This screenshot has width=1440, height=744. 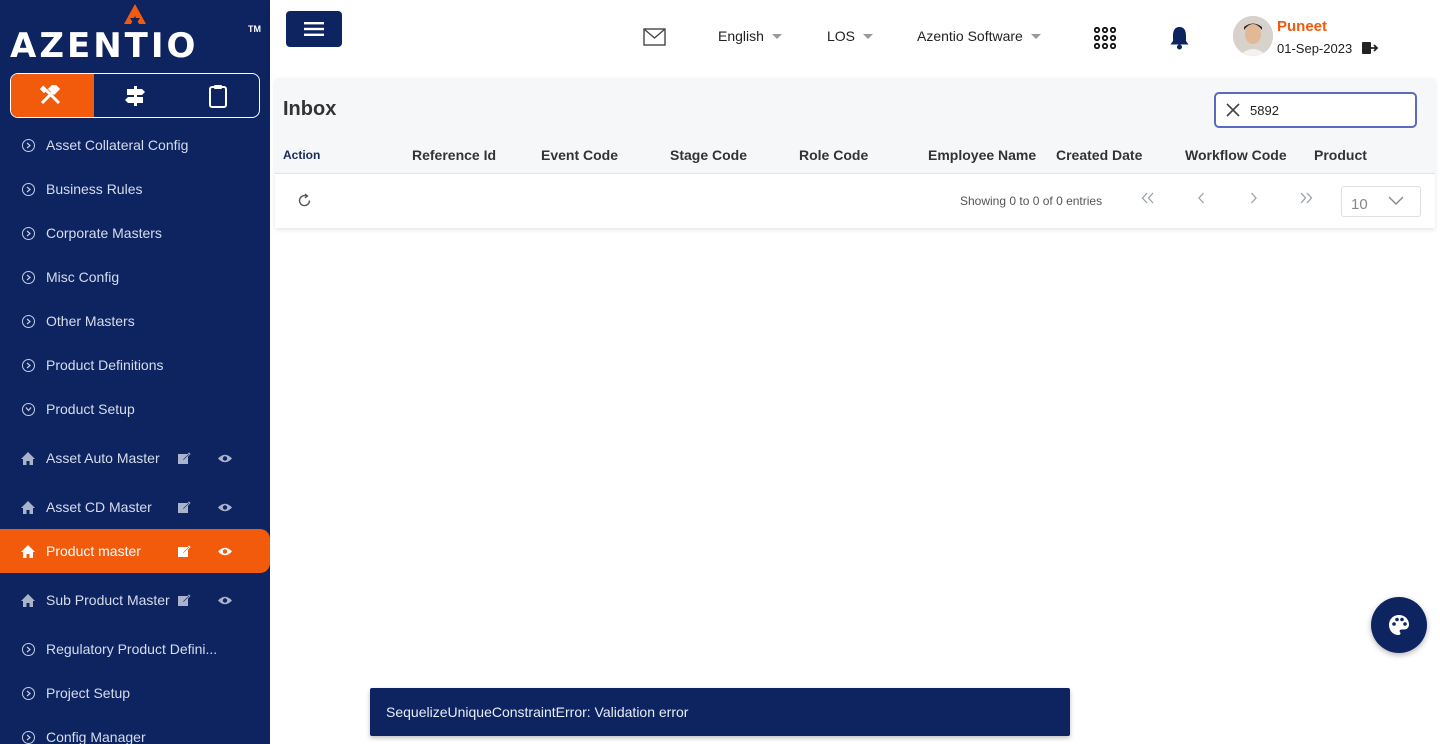 I want to click on sidebar-item-corporate-masters: Corporate Masters, so click(x=135, y=233).